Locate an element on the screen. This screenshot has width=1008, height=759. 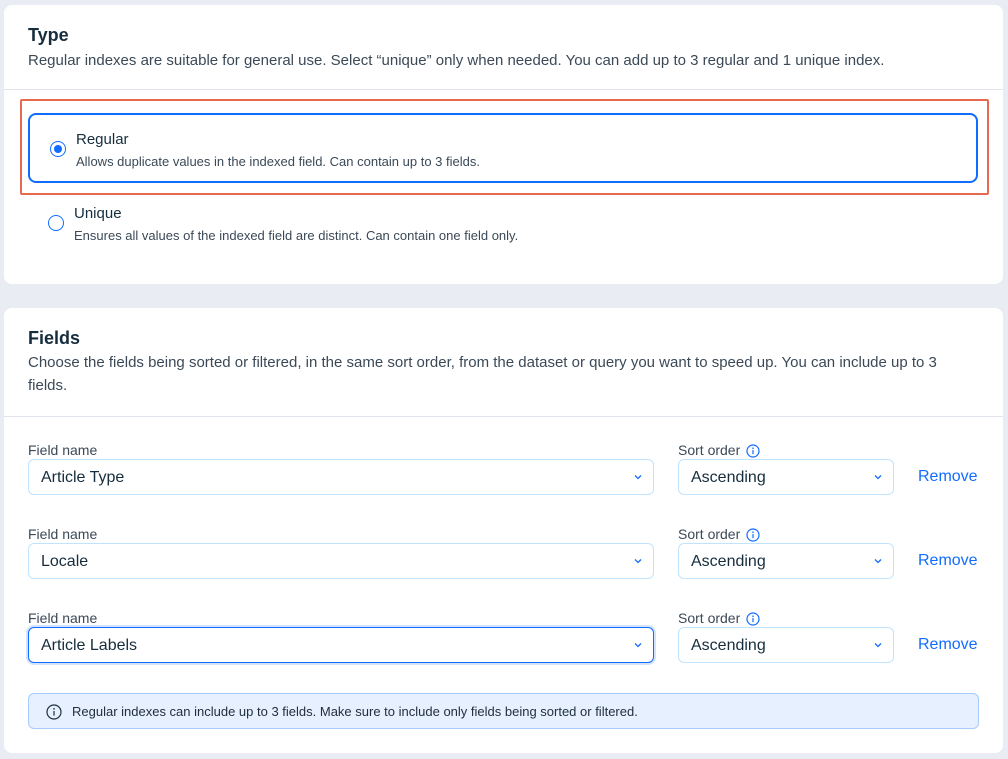
fields-divider is located at coordinates (503, 416).